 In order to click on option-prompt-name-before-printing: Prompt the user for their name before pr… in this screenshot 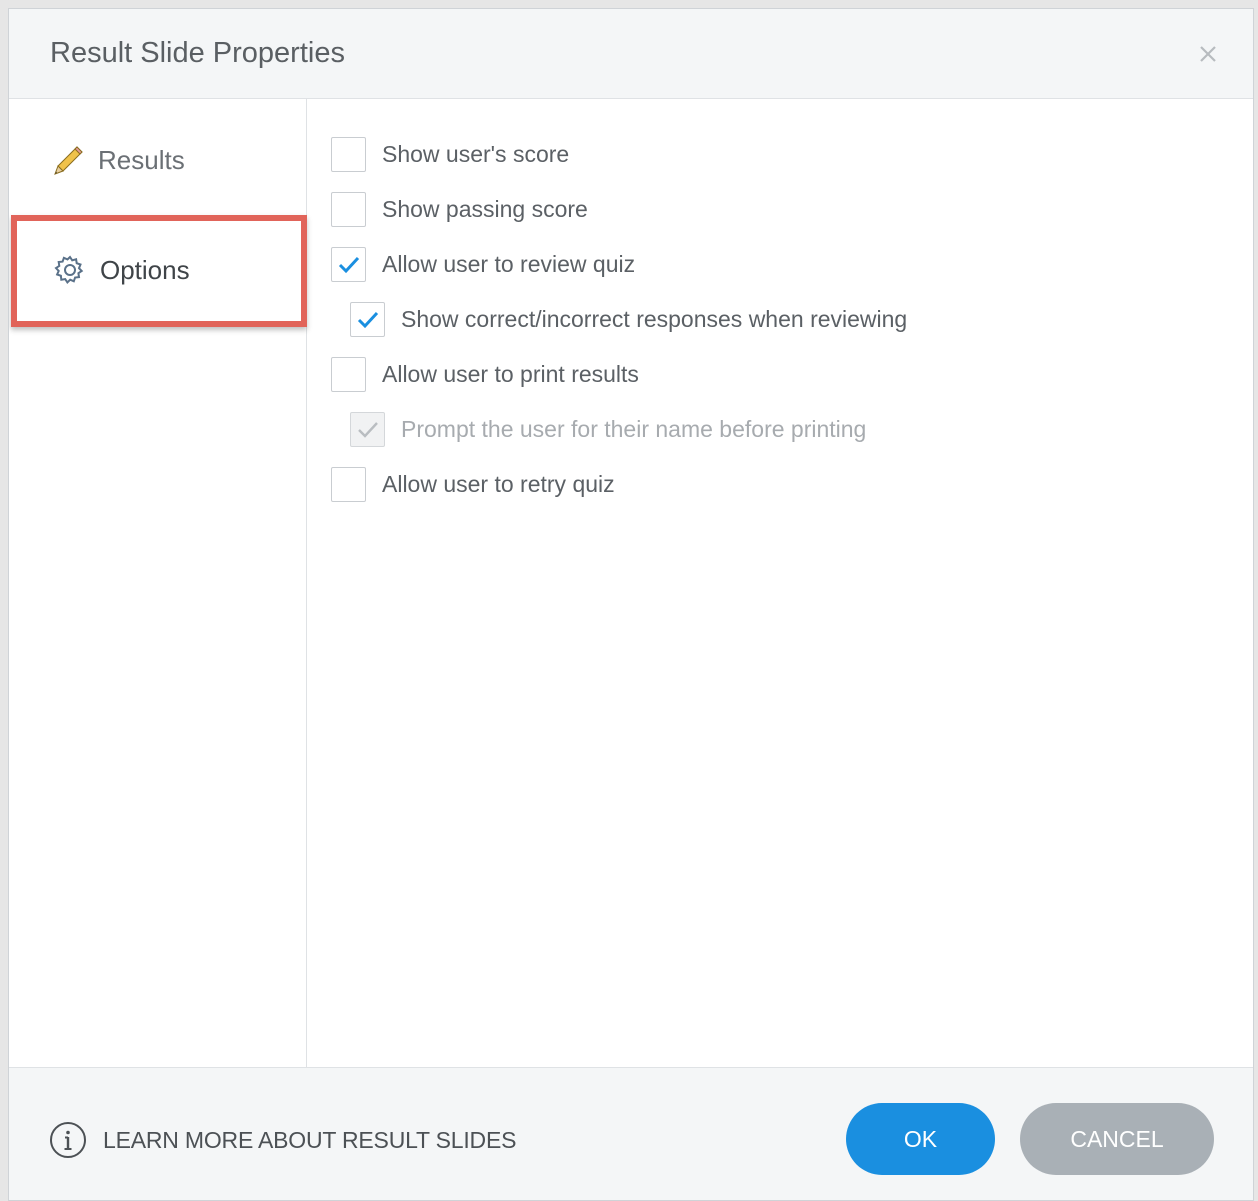, I will do `click(608, 429)`.